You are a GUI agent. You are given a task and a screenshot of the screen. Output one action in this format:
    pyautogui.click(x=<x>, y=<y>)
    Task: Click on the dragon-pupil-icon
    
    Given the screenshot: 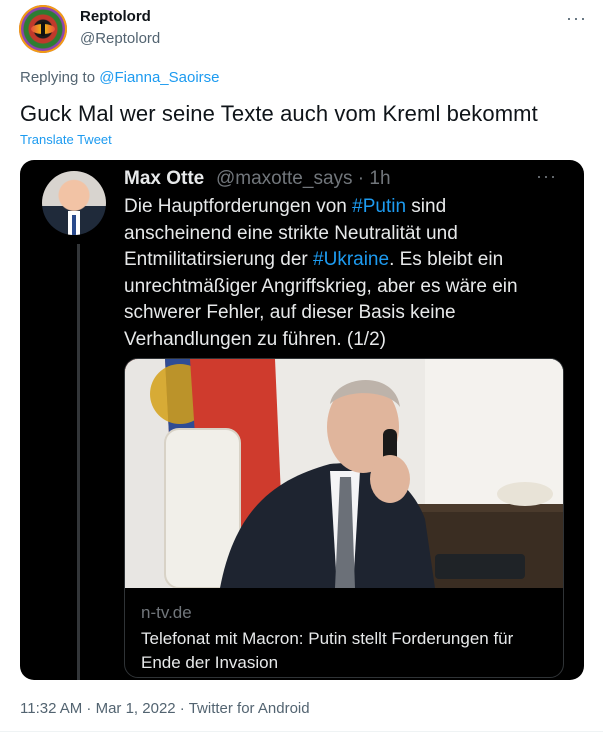 What is the action you would take?
    pyautogui.click(x=43, y=29)
    